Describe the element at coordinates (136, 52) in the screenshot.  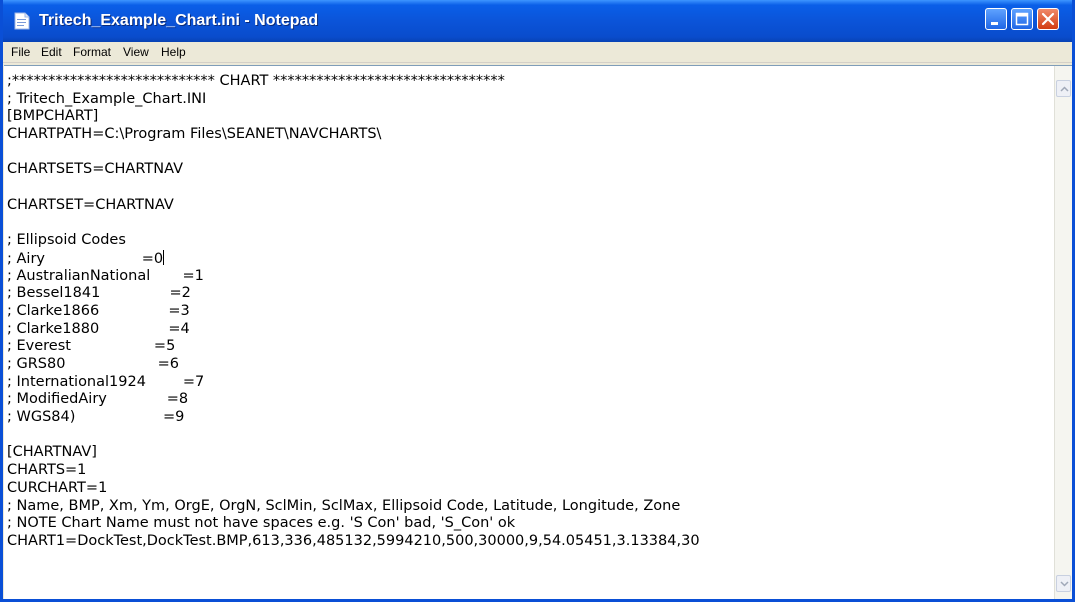
I see `menu-view: View` at that location.